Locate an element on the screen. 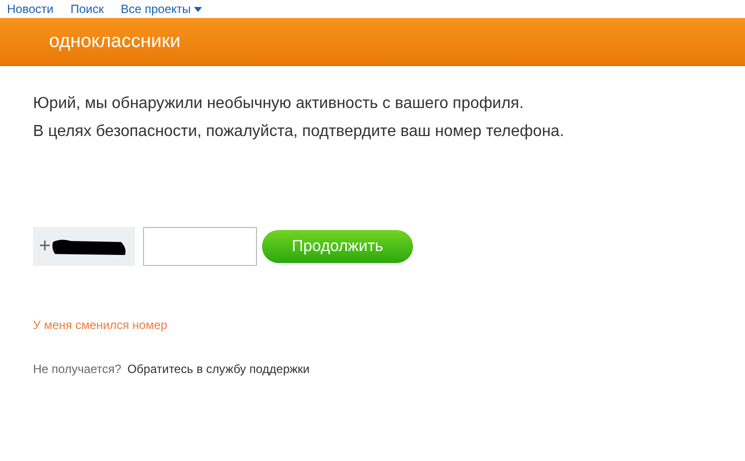 This screenshot has height=461, width=745. nav-link: Новости is located at coordinates (30, 9).